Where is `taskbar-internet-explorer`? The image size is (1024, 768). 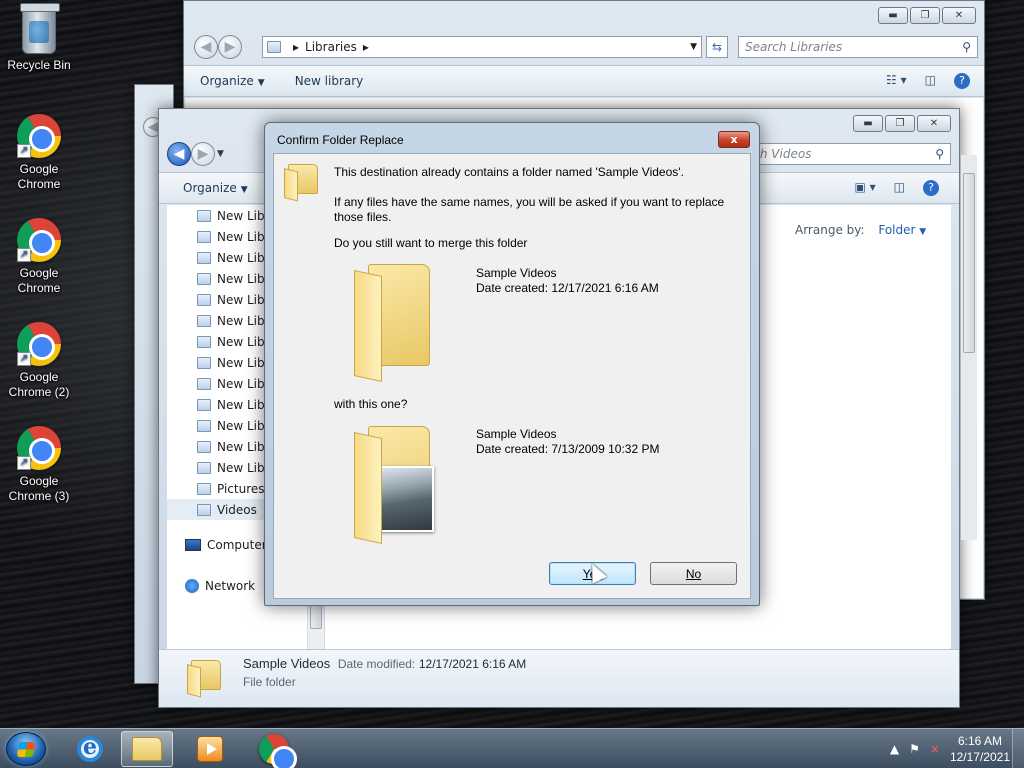
taskbar-internet-explorer is located at coordinates (90, 749).